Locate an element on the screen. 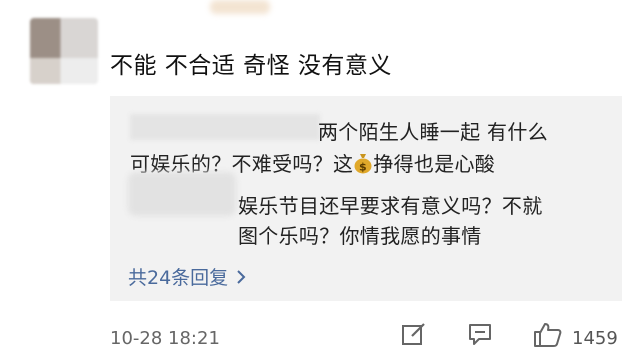  edit-icon is located at coordinates (413, 334).